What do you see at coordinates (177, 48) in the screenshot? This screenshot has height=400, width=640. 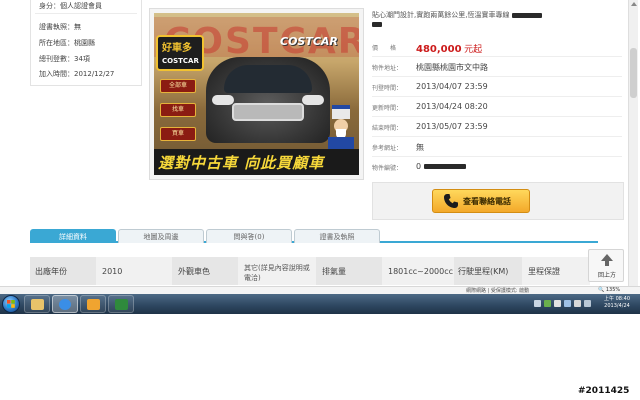 I see `logo-top-text: 好車多` at bounding box center [177, 48].